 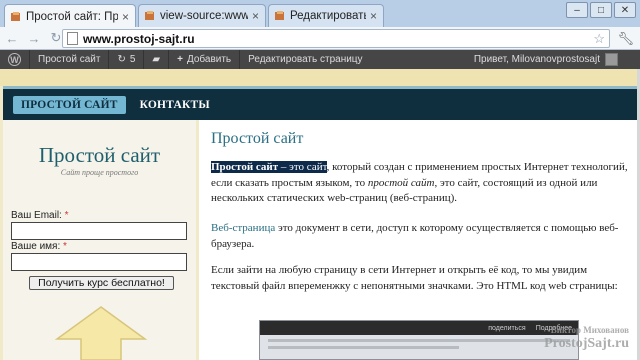 I want to click on email-field, so click(x=99, y=231).